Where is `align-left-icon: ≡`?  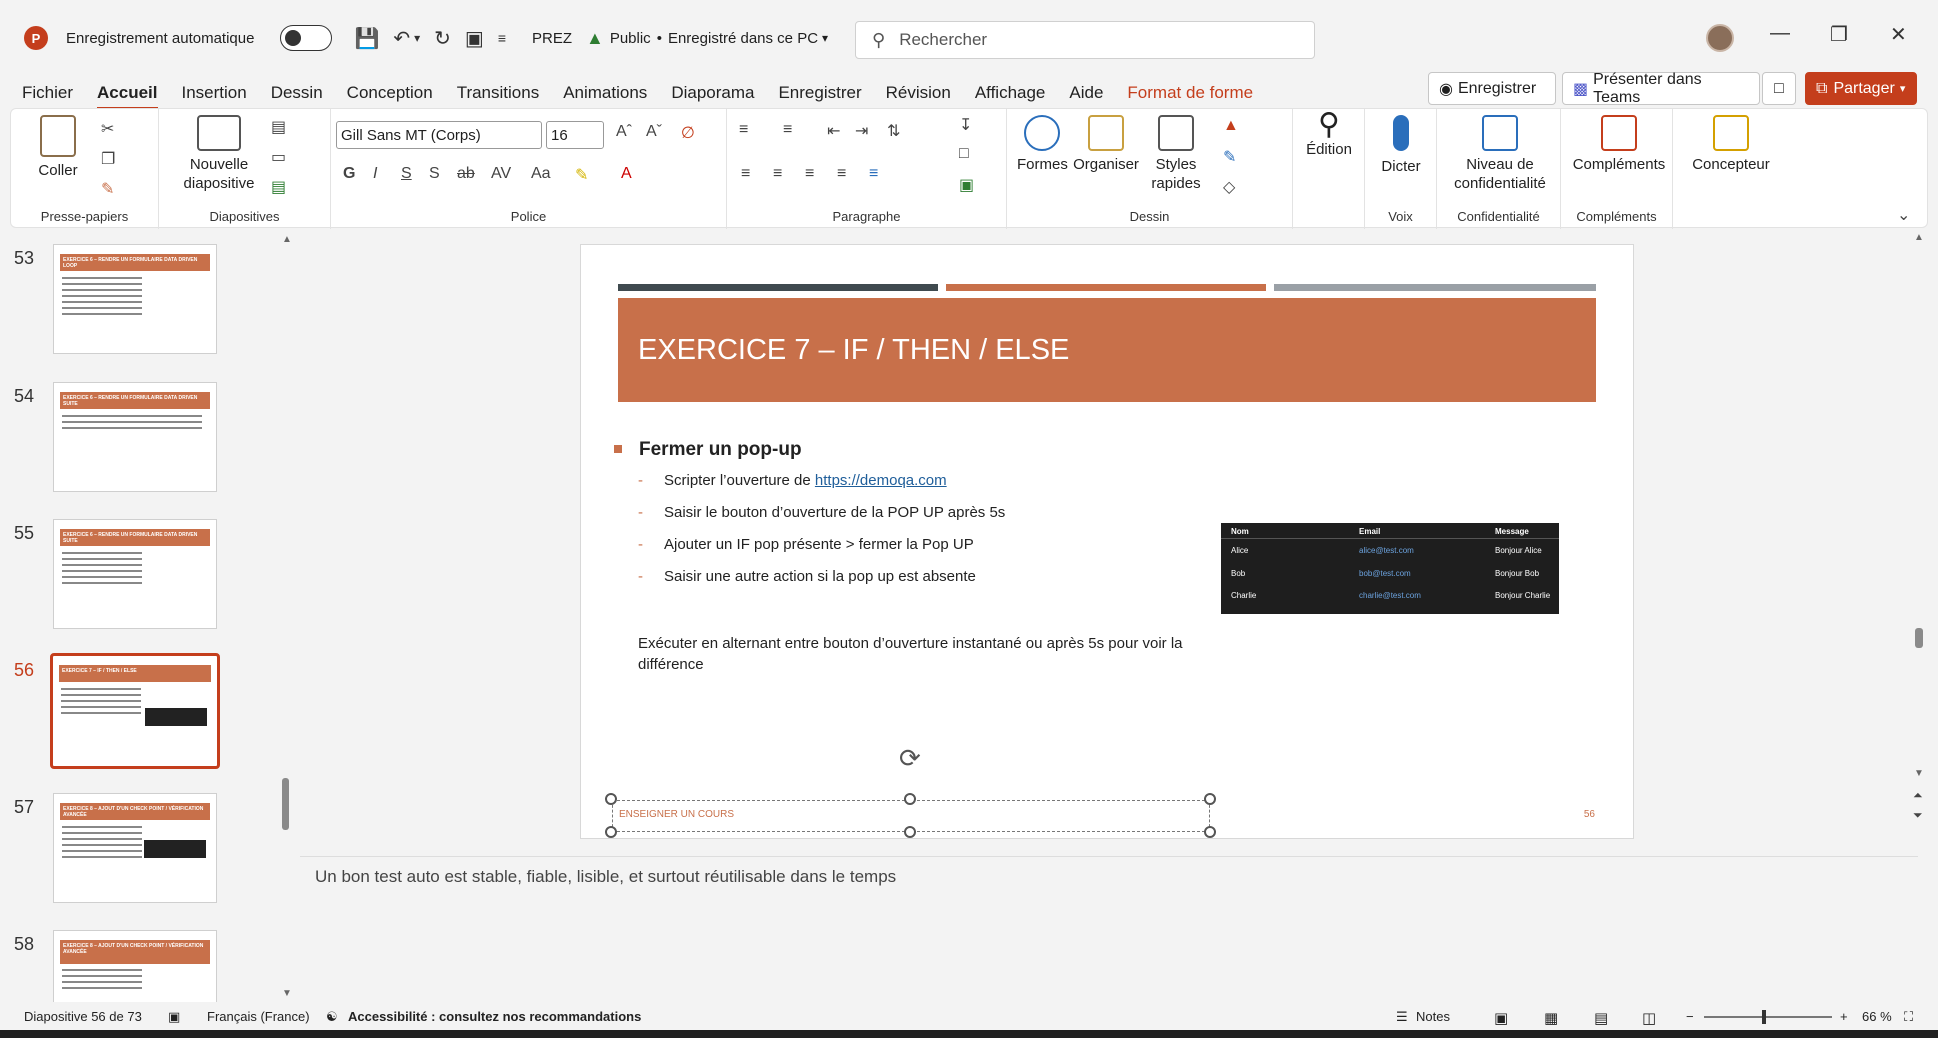
align-left-icon: ≡ is located at coordinates (745, 174).